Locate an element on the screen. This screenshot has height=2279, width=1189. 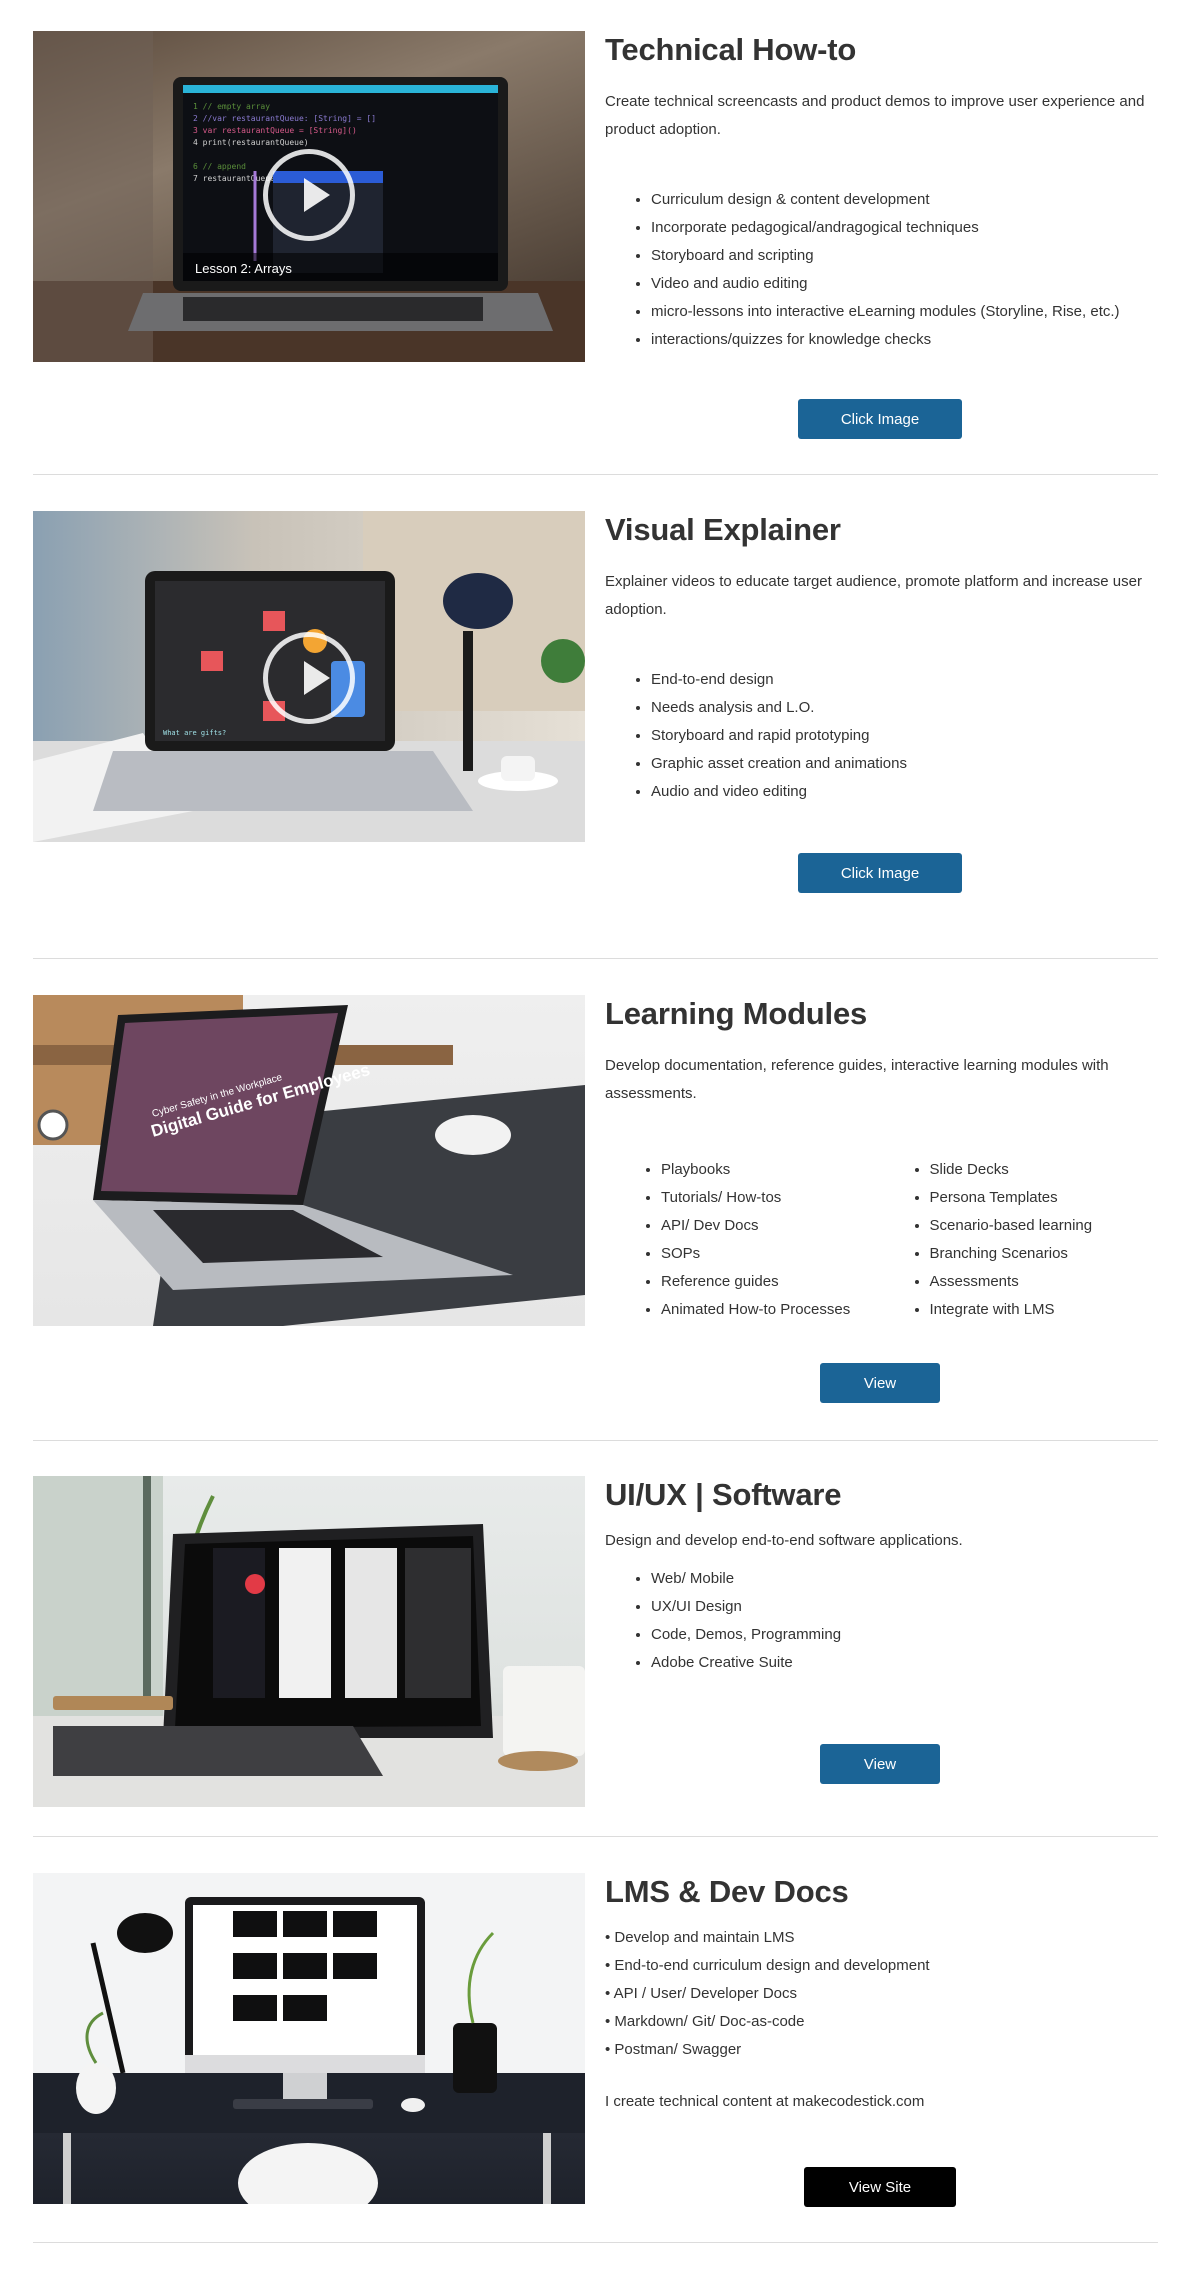
list-item: Storyboard and scripting is located at coordinates (904, 256).